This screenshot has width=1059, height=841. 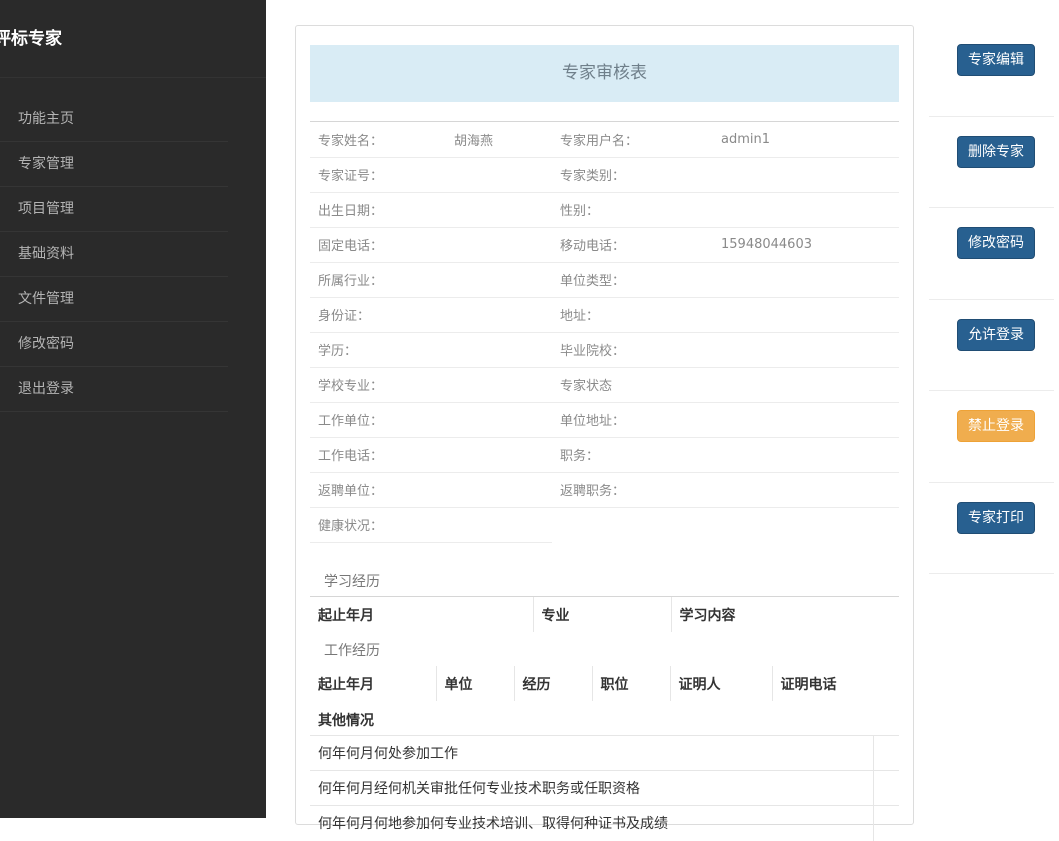 What do you see at coordinates (346, 615) in the screenshot?
I see `study-col-period: 起止年月` at bounding box center [346, 615].